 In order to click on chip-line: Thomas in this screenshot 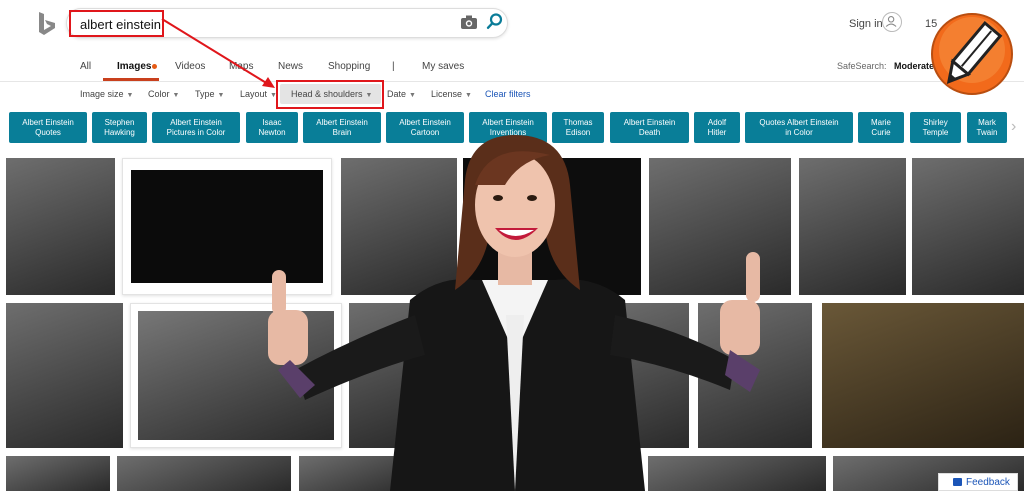, I will do `click(578, 122)`.